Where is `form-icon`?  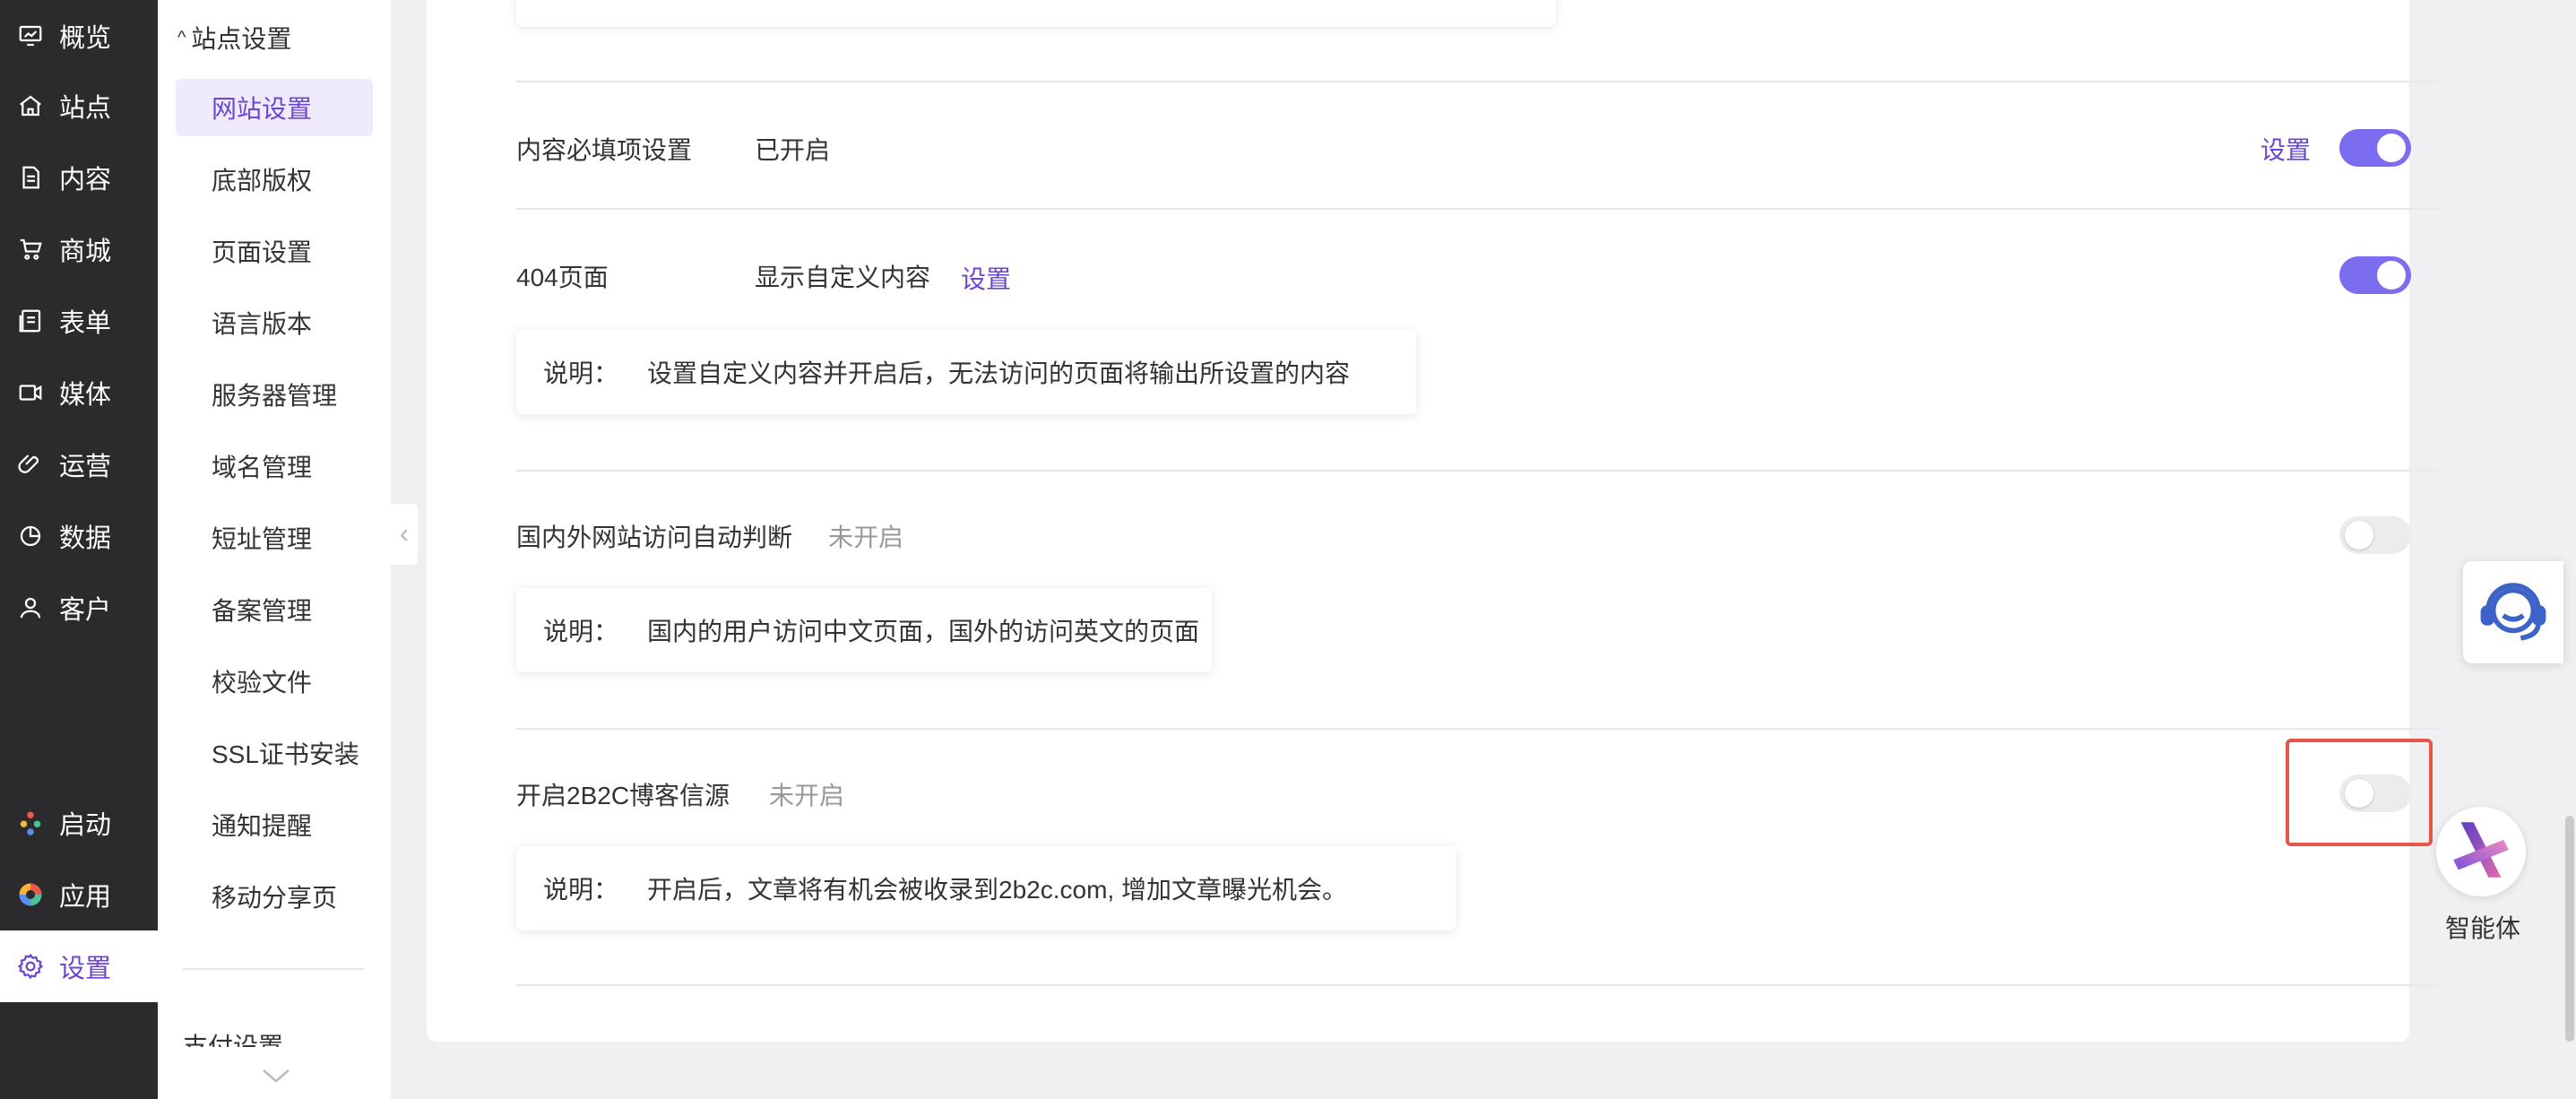 form-icon is located at coordinates (30, 321).